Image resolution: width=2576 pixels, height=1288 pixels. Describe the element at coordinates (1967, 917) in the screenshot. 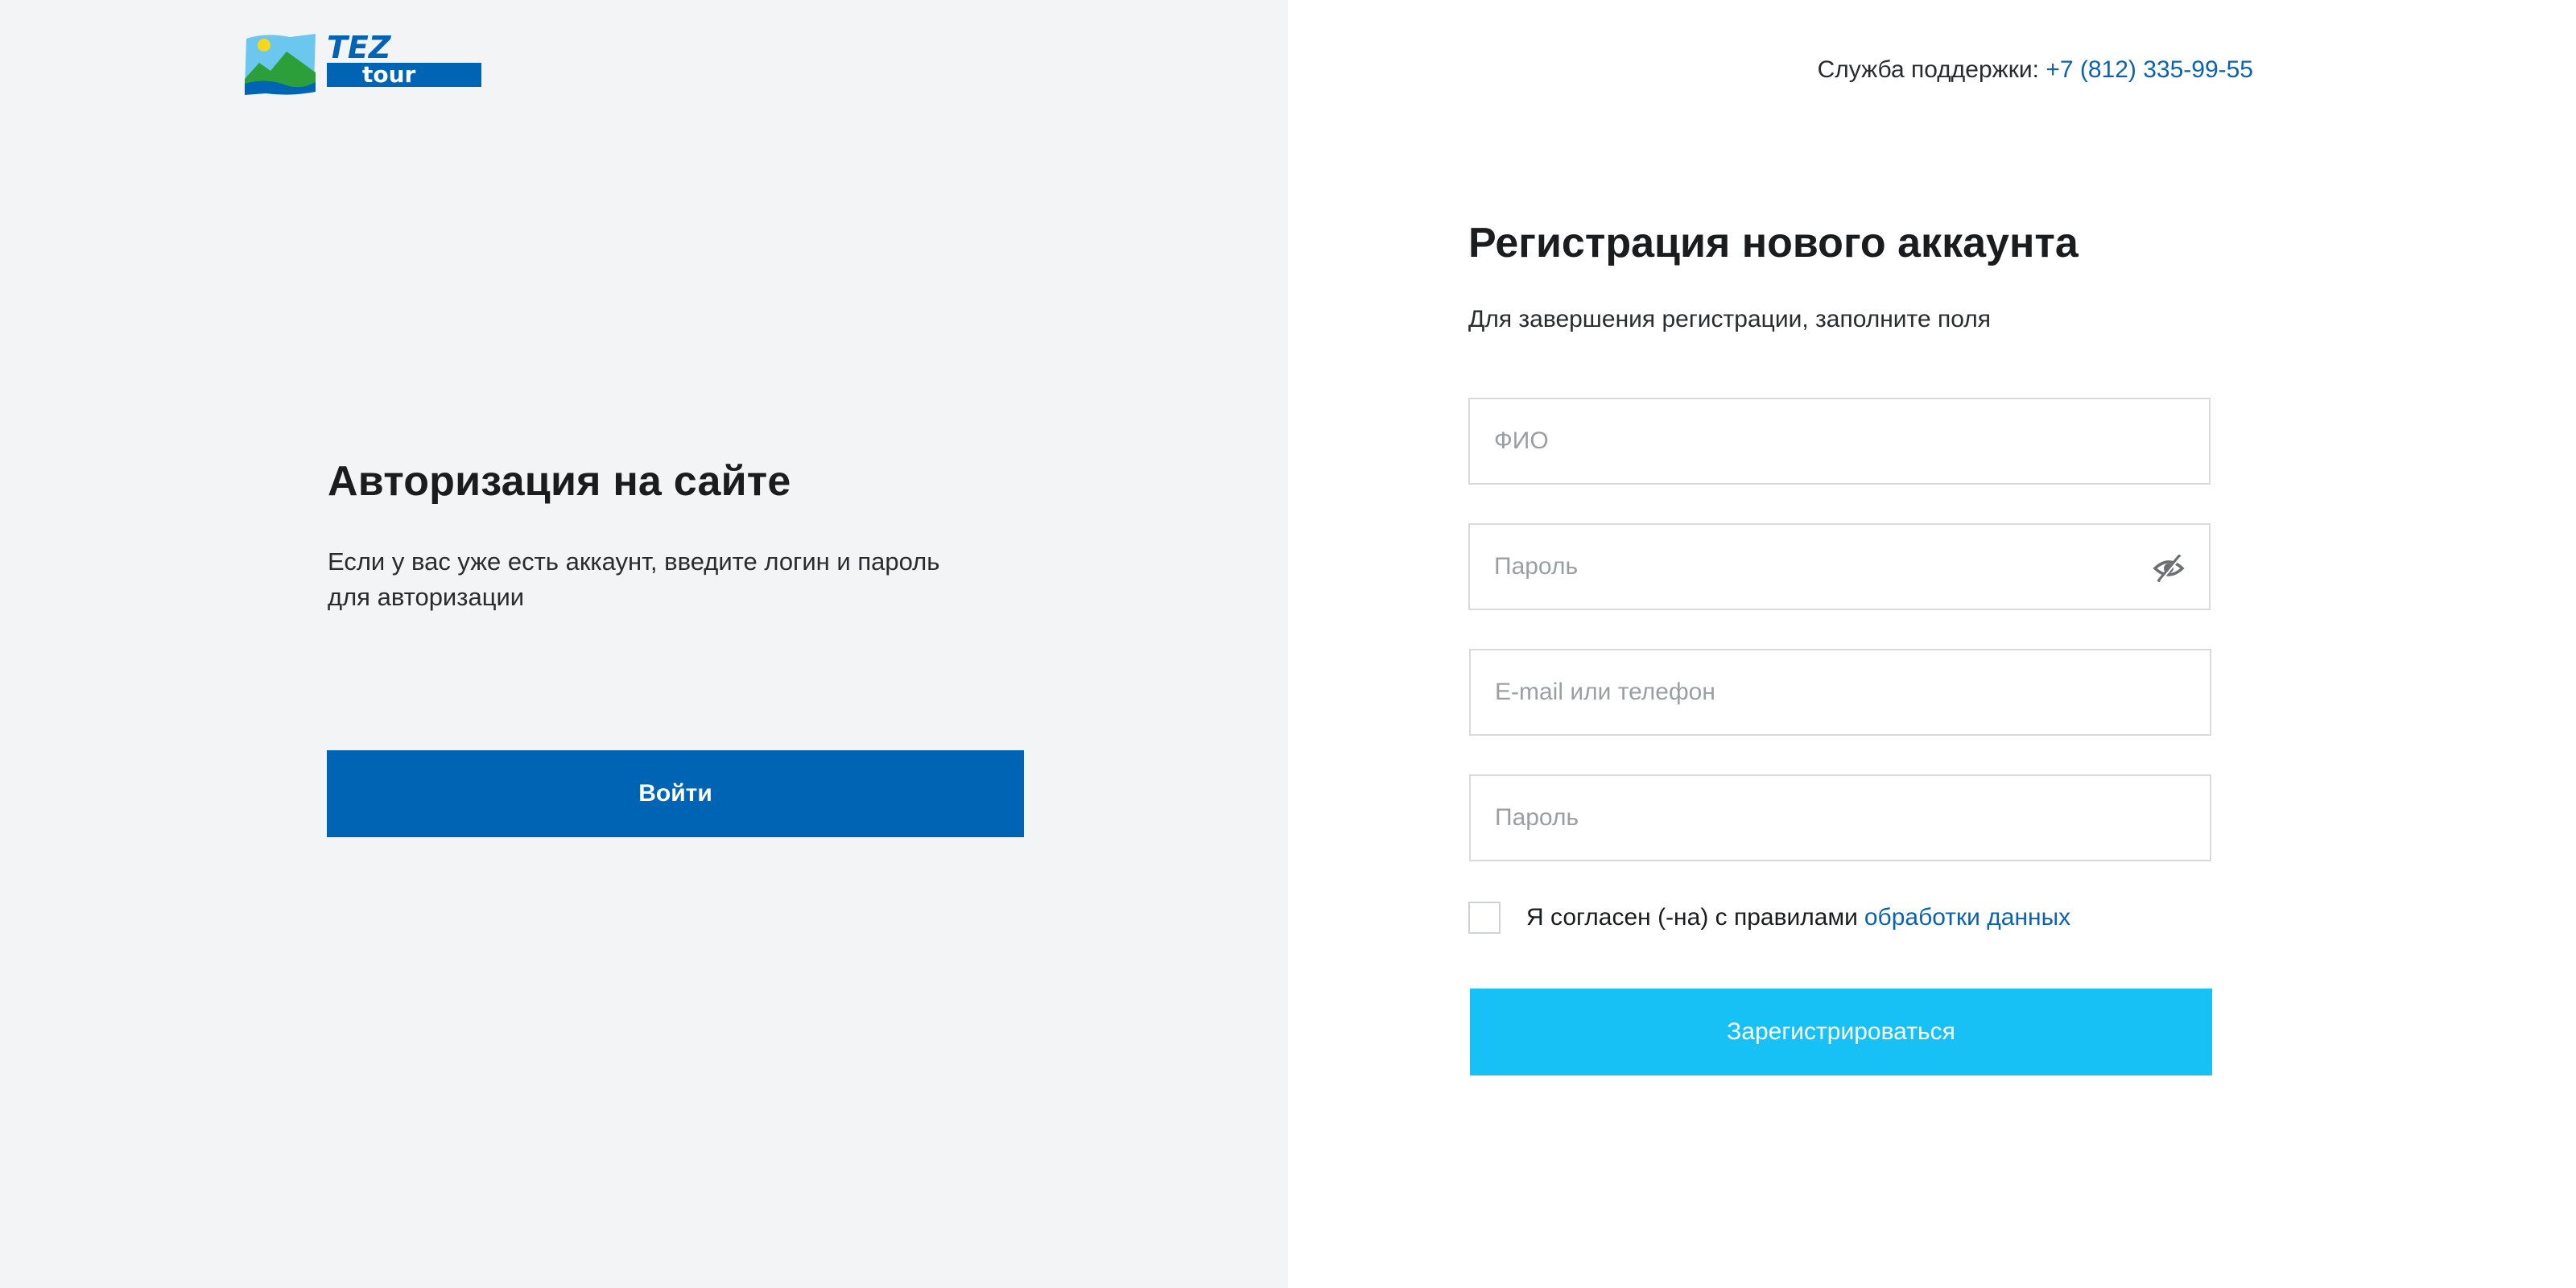

I see `data-processing-link: обработки данных` at that location.